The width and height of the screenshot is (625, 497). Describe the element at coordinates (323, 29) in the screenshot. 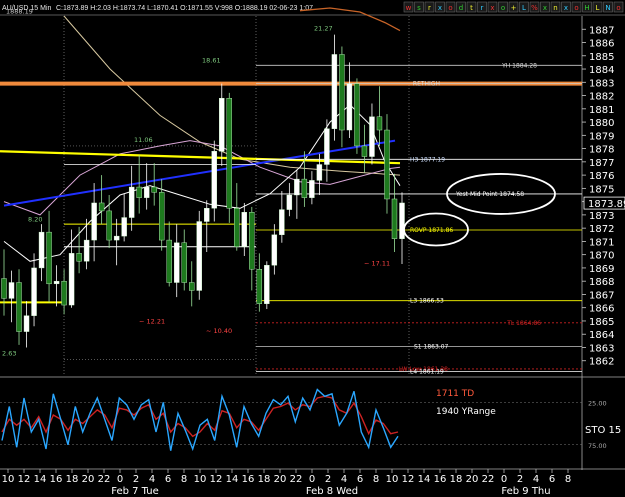

I see `price-annotation: 21.27` at that location.